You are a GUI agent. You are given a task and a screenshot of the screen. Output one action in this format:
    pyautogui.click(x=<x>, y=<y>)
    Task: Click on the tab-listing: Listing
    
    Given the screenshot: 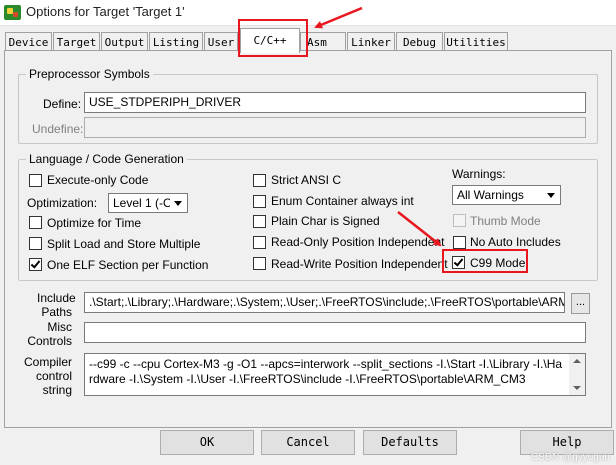 What is the action you would take?
    pyautogui.click(x=176, y=42)
    